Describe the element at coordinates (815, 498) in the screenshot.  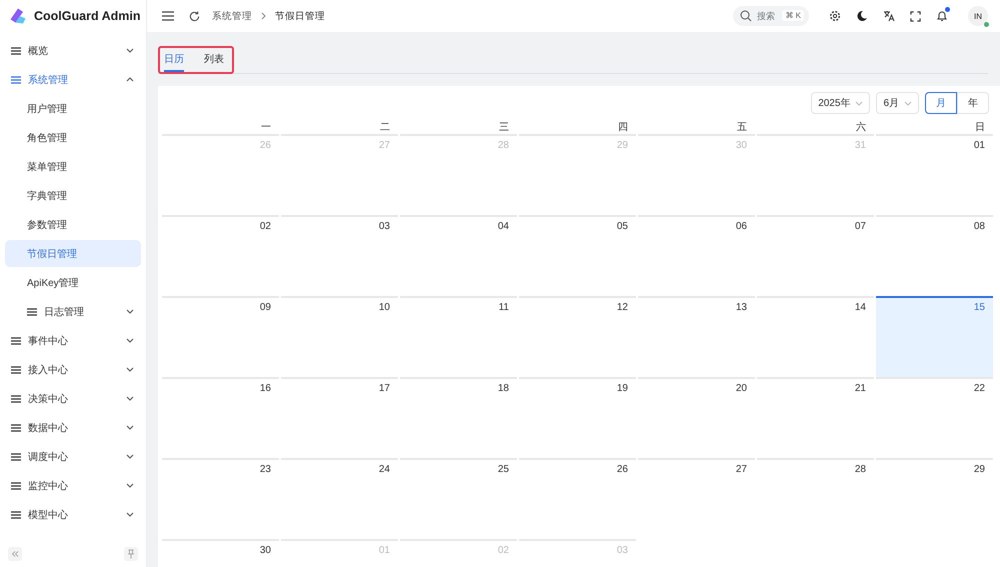
I see `date-cell: 28` at that location.